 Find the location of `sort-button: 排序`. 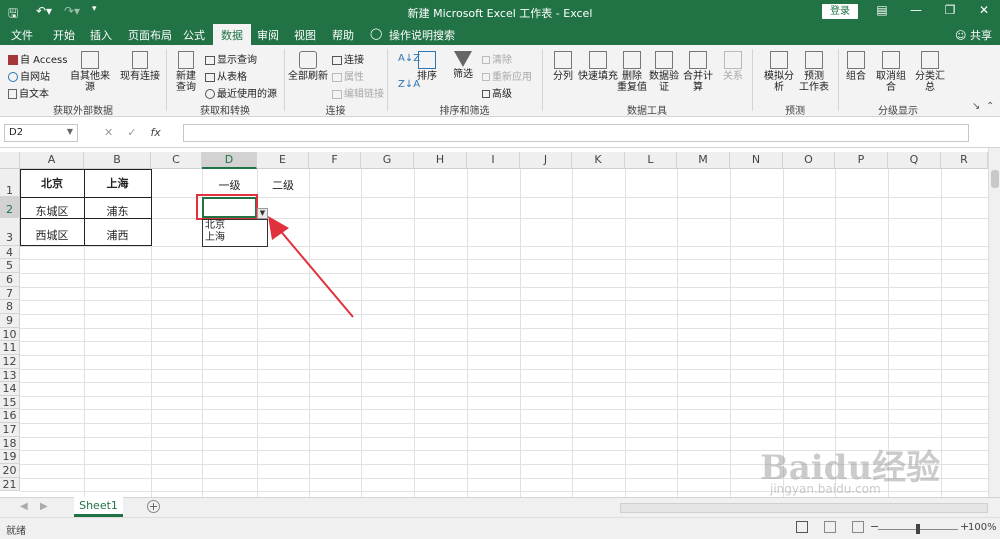

sort-button: 排序 is located at coordinates (427, 66).